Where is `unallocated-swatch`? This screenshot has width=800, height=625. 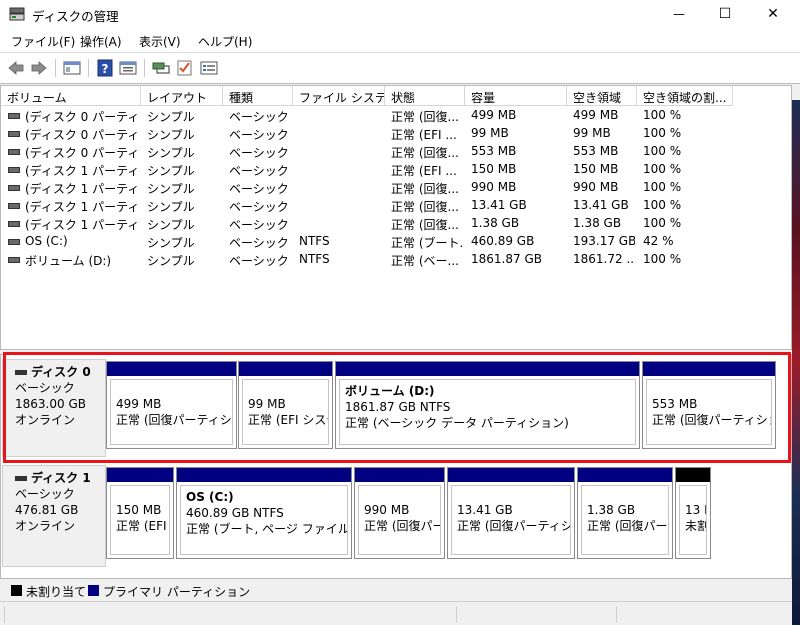 unallocated-swatch is located at coordinates (16, 590).